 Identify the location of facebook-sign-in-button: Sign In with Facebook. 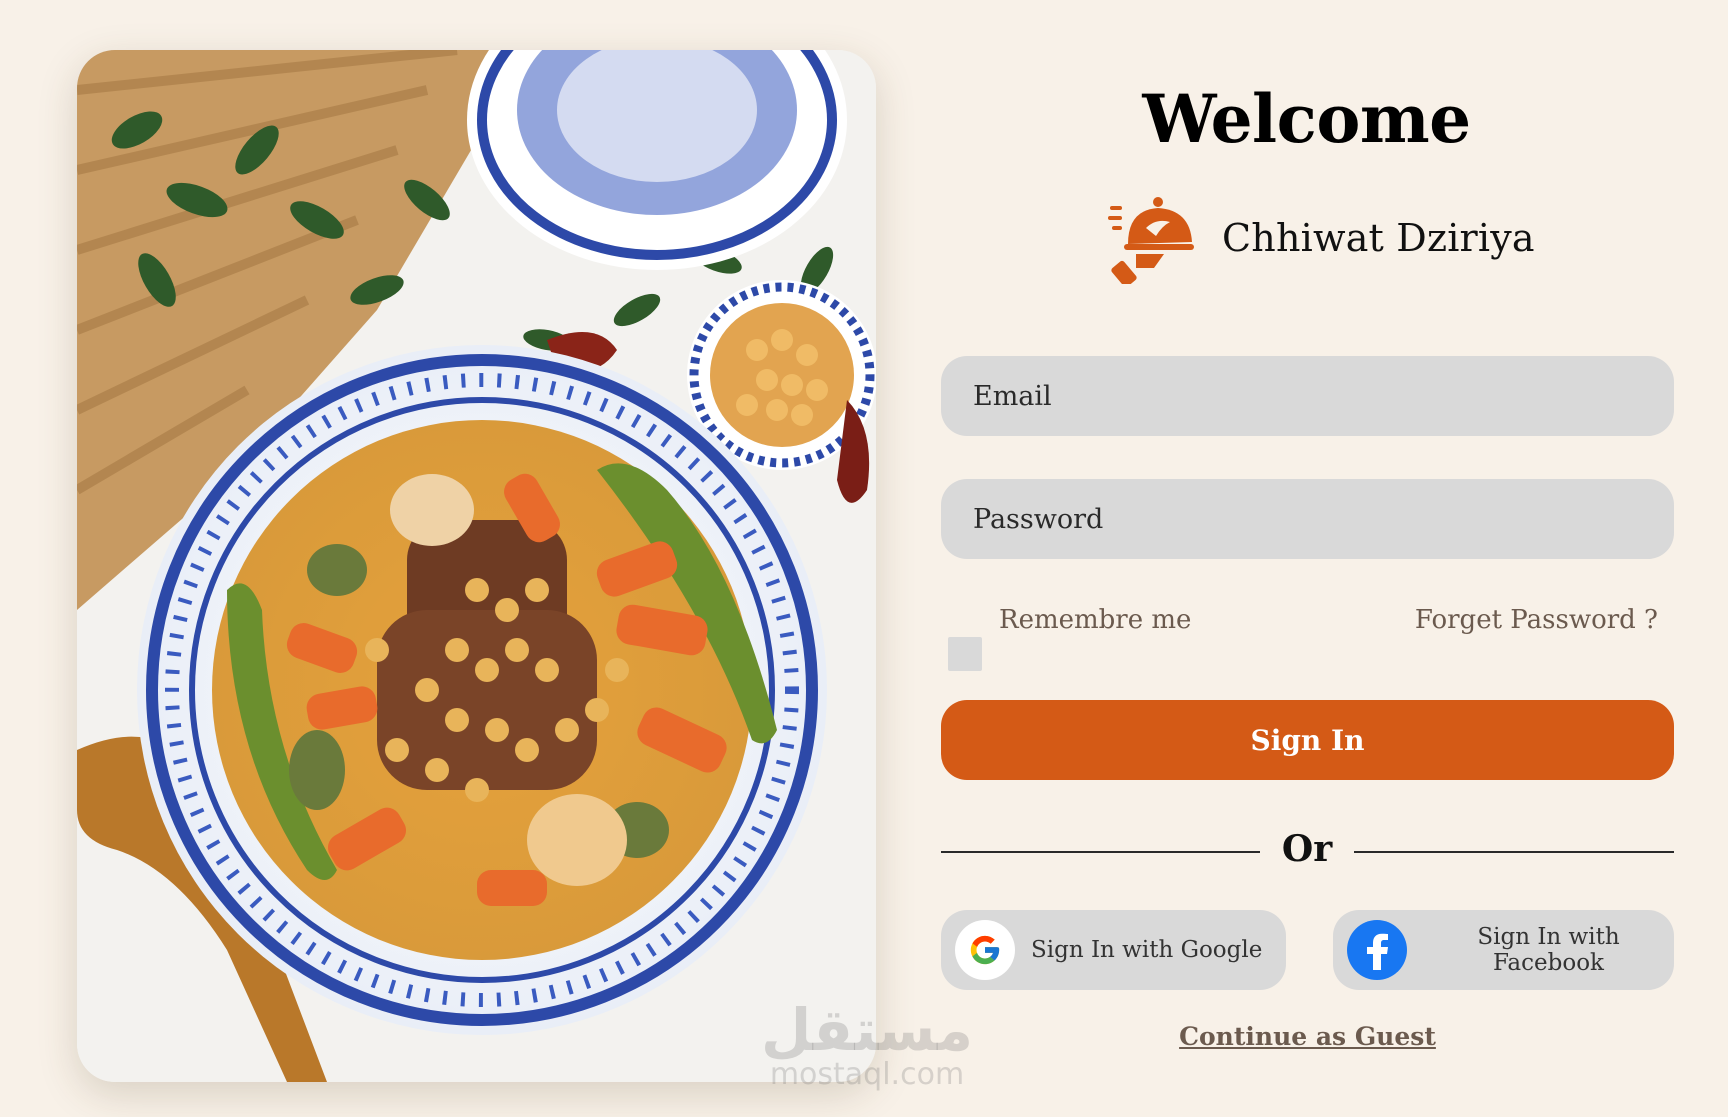
(1503, 950).